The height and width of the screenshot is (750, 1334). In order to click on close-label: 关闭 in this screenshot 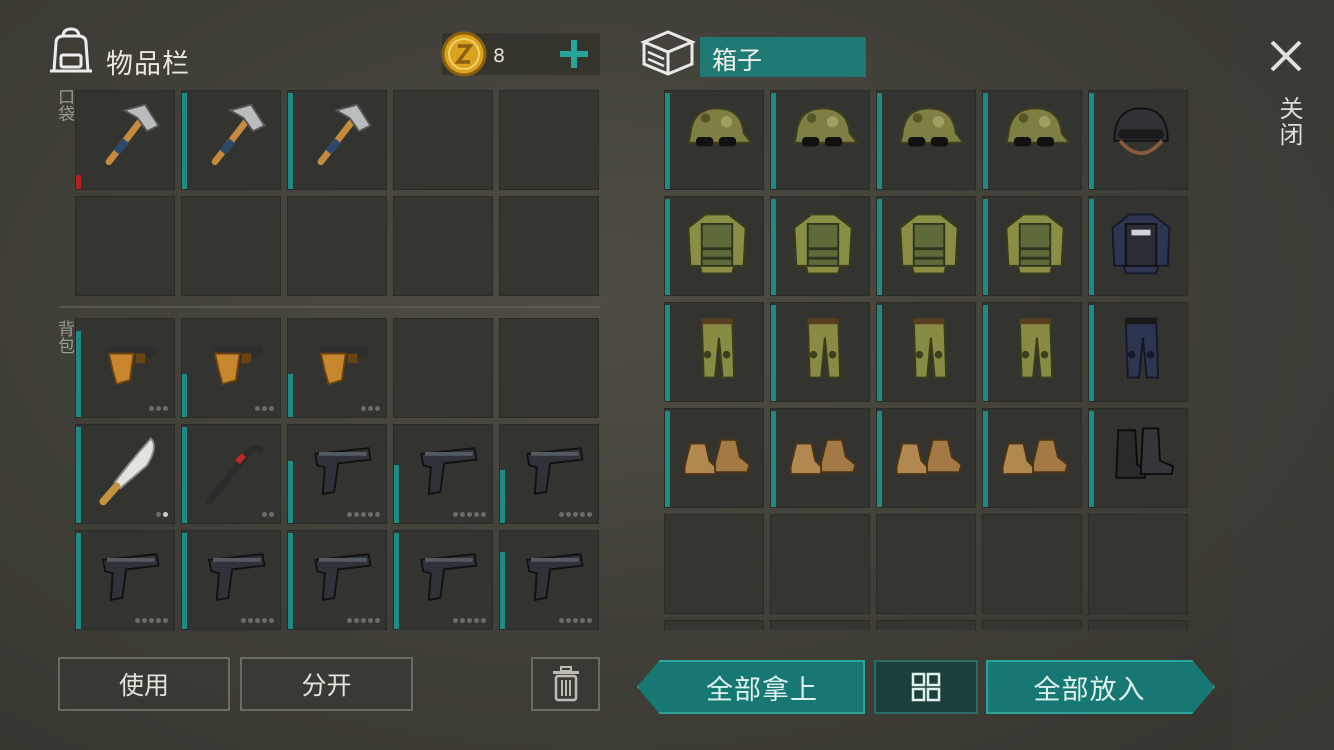, I will do `click(1289, 122)`.